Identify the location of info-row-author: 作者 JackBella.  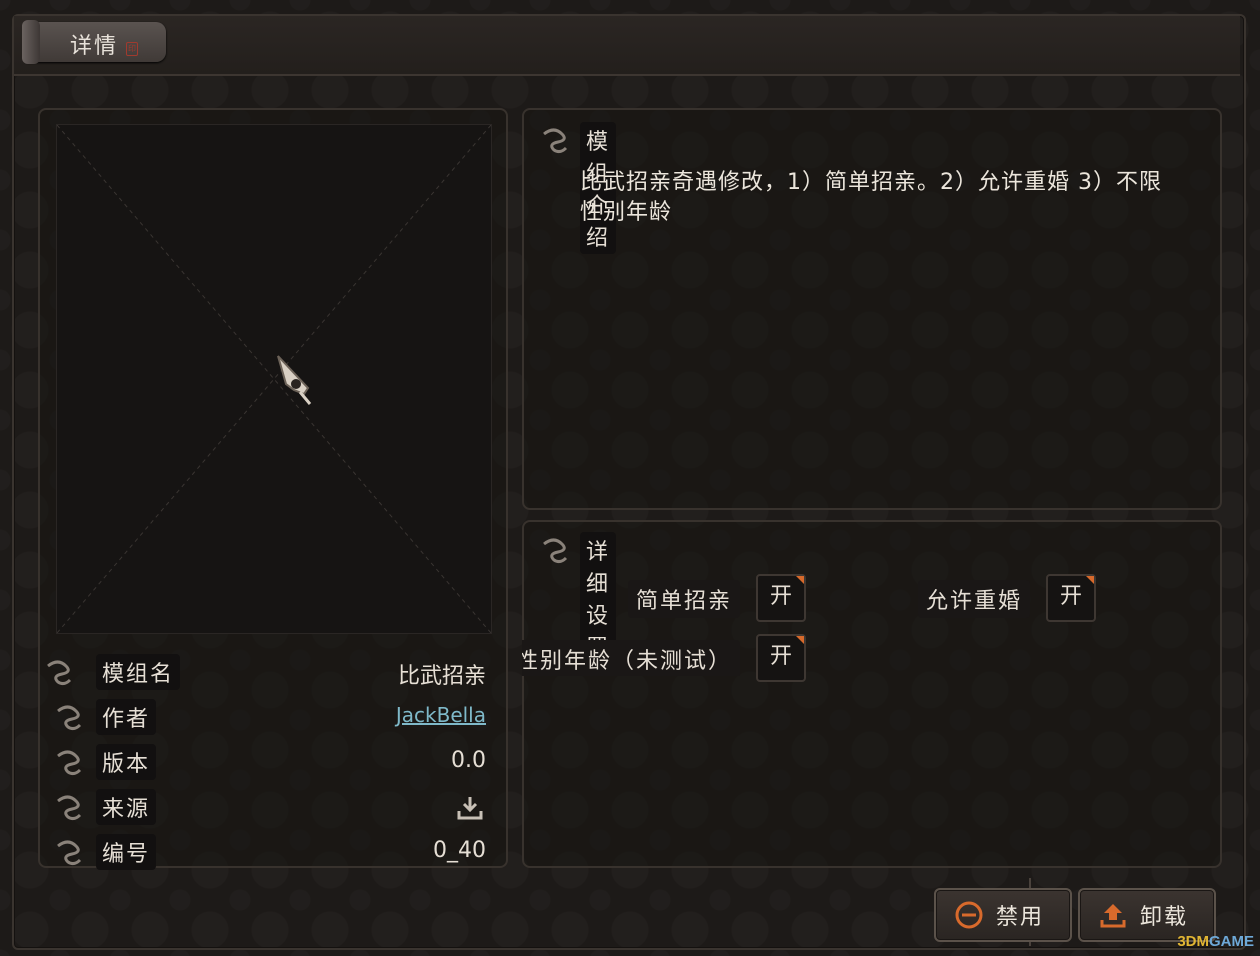
(270, 717).